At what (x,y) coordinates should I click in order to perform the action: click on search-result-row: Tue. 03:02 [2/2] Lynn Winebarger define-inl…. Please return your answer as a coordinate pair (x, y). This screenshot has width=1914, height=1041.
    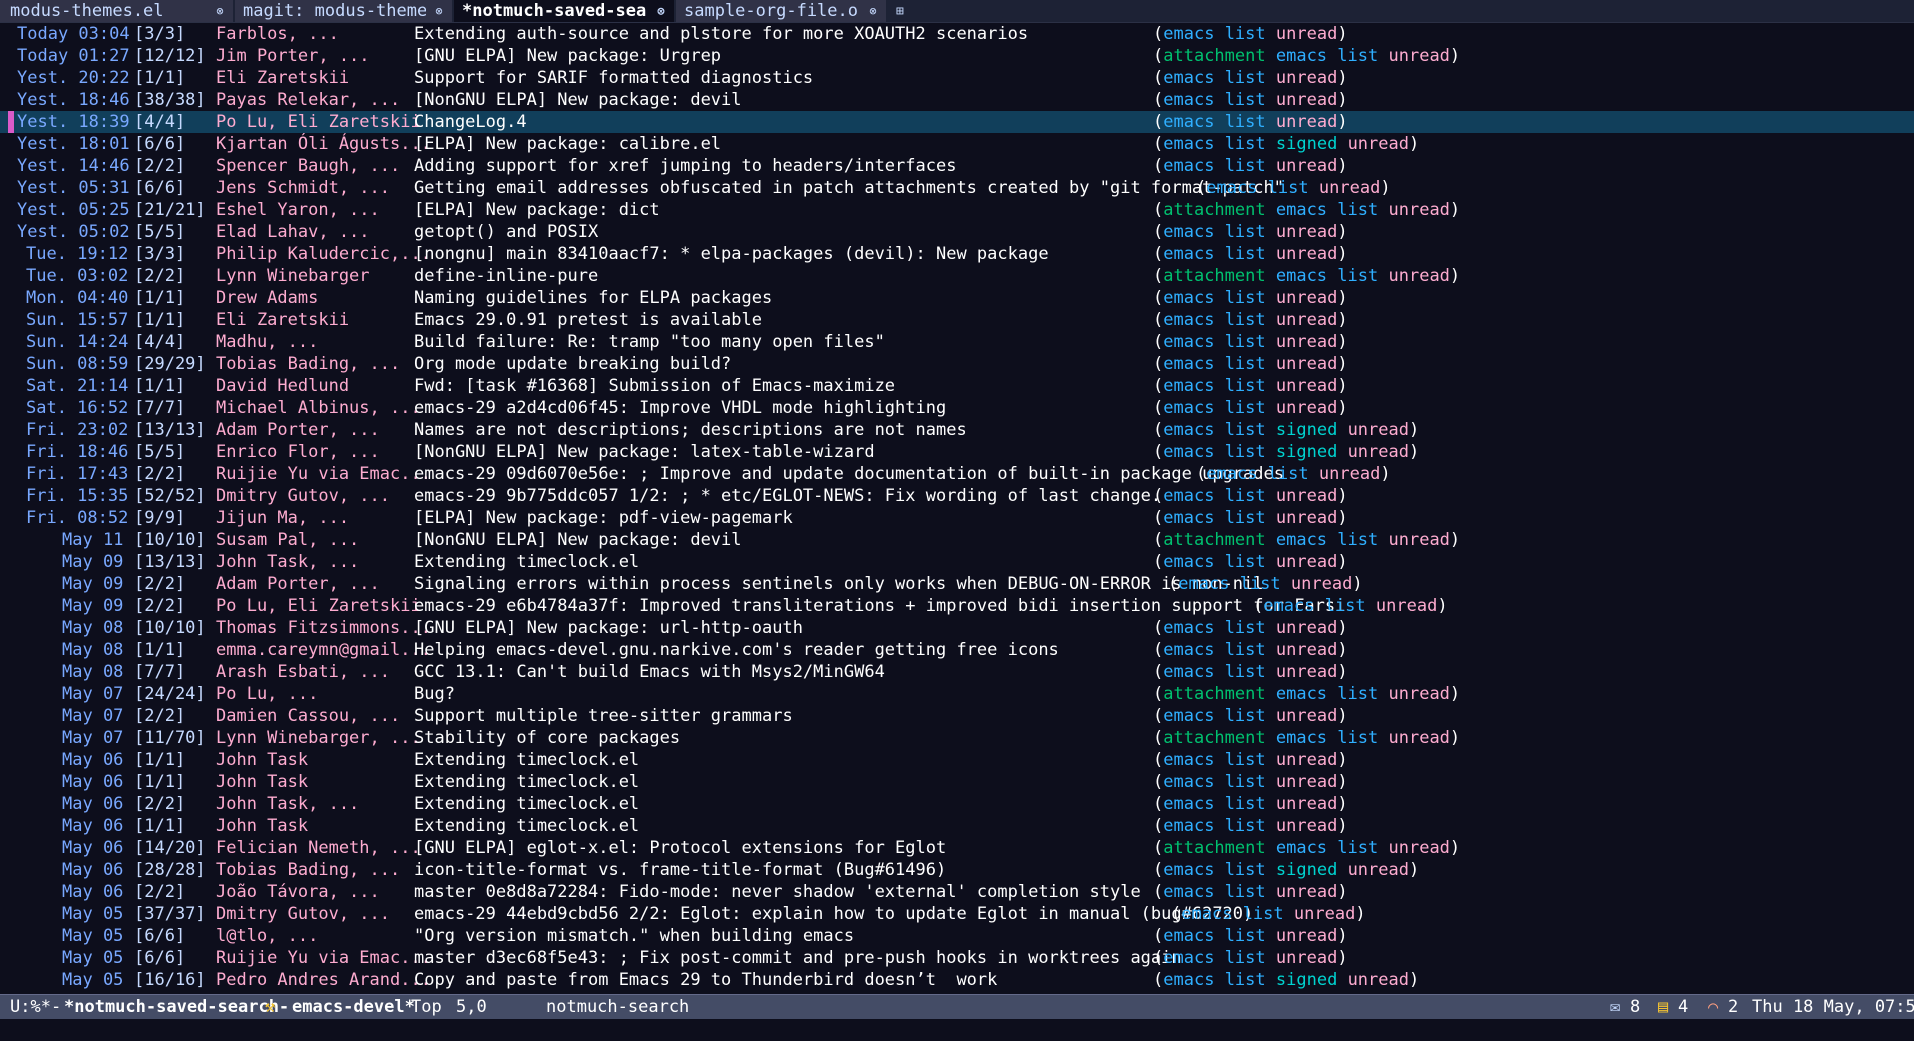
    Looking at the image, I should click on (957, 276).